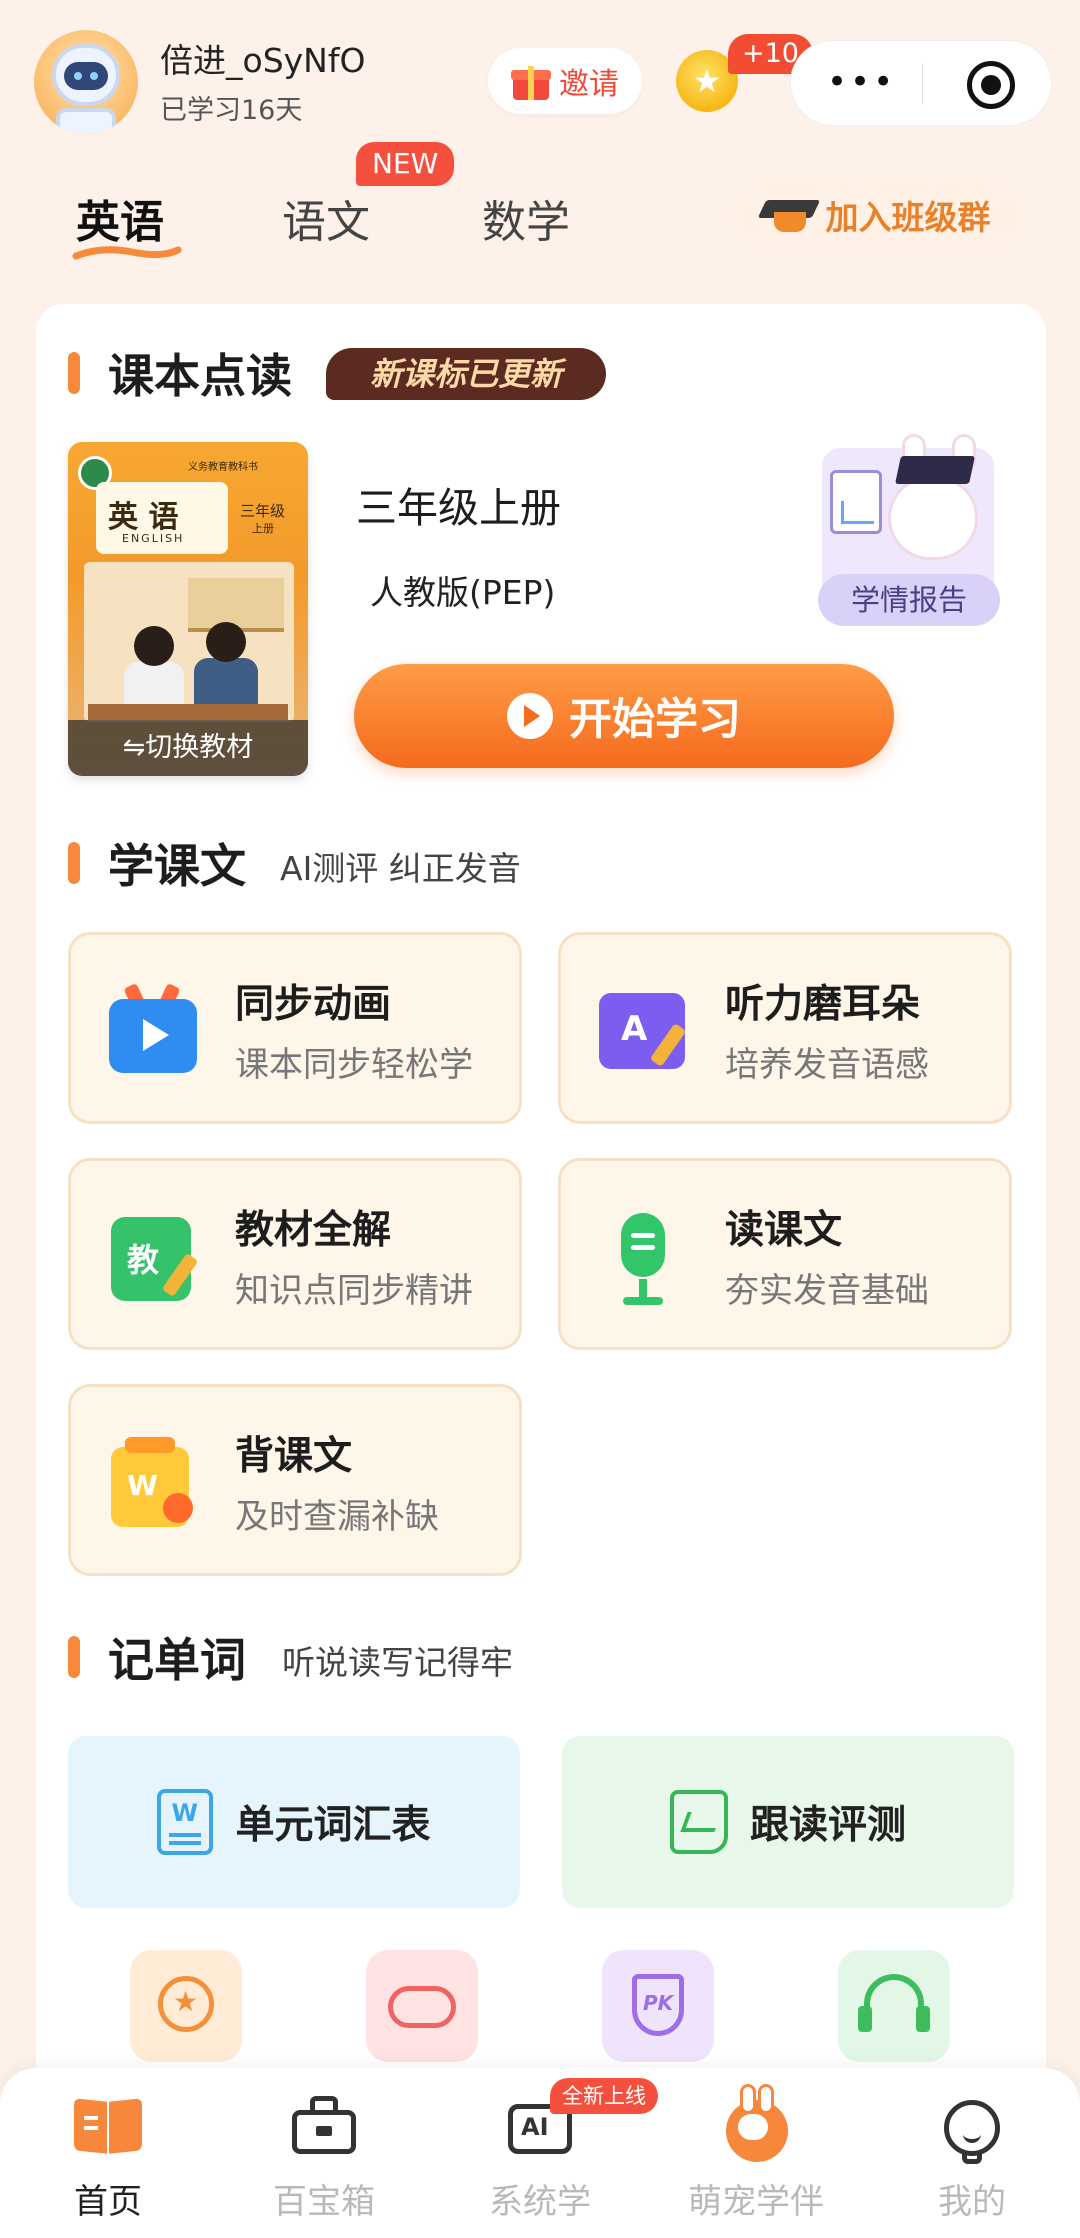 This screenshot has height=2238, width=1080. What do you see at coordinates (894, 2000) in the screenshot?
I see `headphones-icon` at bounding box center [894, 2000].